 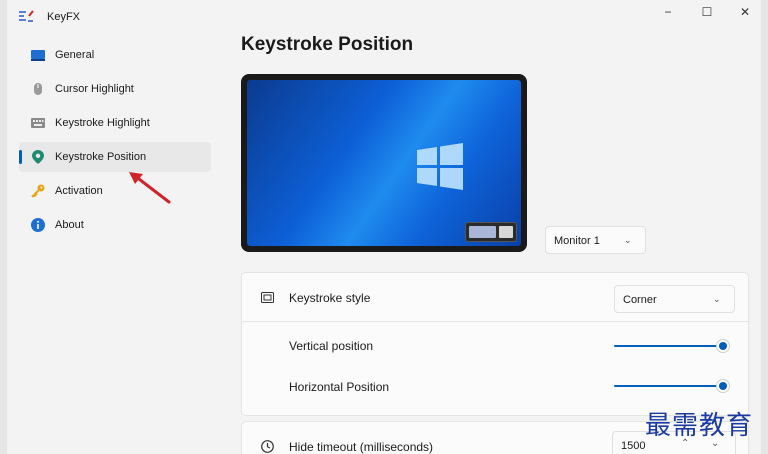 I want to click on monitor-select: Monitor 1 ⌄, so click(x=595, y=240).